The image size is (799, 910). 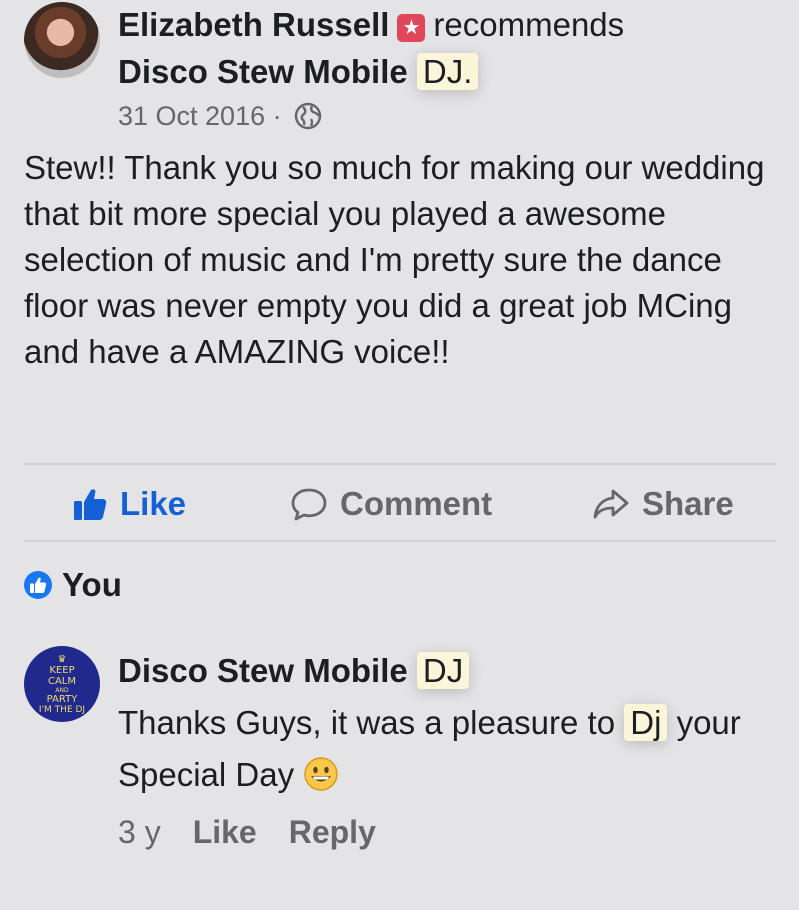 What do you see at coordinates (646, 722) in the screenshot?
I see `comment-text-highlight: Dj` at bounding box center [646, 722].